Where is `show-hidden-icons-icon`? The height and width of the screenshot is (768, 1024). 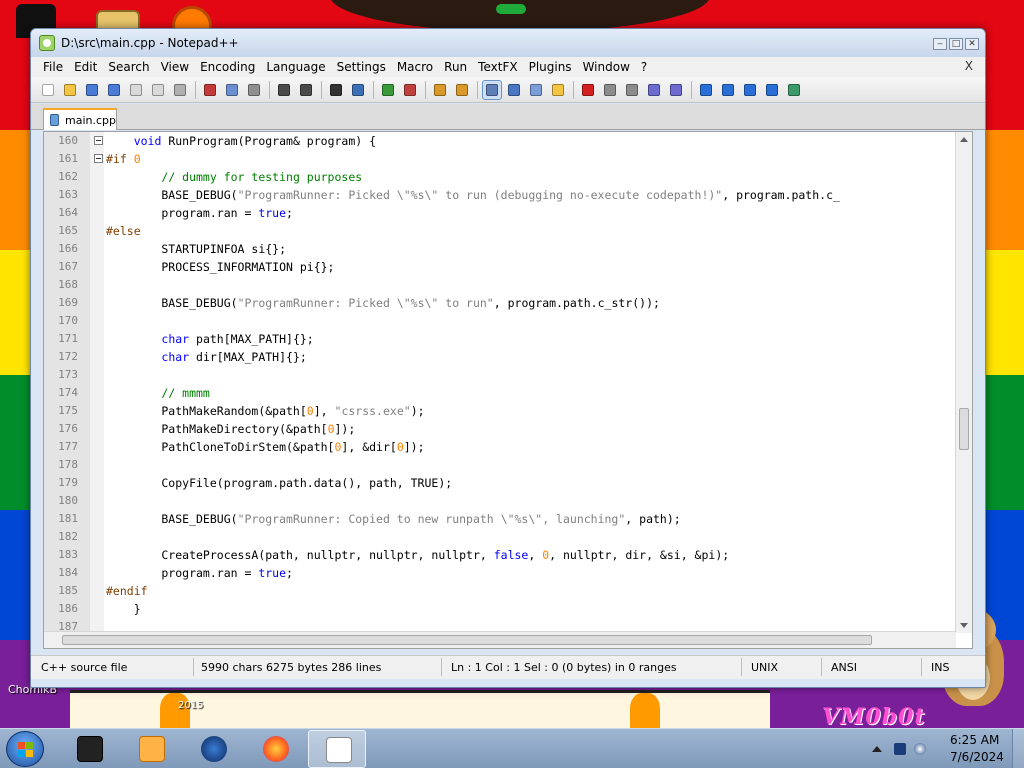 show-hidden-icons-icon is located at coordinates (877, 749).